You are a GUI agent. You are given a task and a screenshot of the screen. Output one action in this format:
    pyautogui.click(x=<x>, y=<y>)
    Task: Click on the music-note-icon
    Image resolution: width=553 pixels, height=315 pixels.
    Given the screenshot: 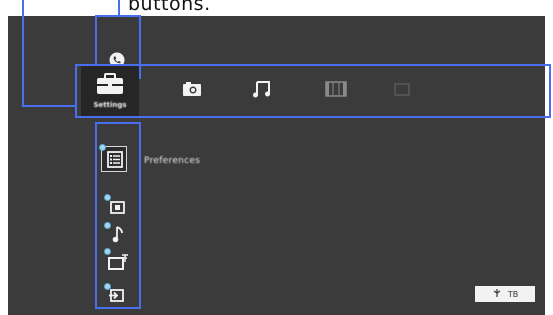 What is the action you would take?
    pyautogui.click(x=262, y=91)
    